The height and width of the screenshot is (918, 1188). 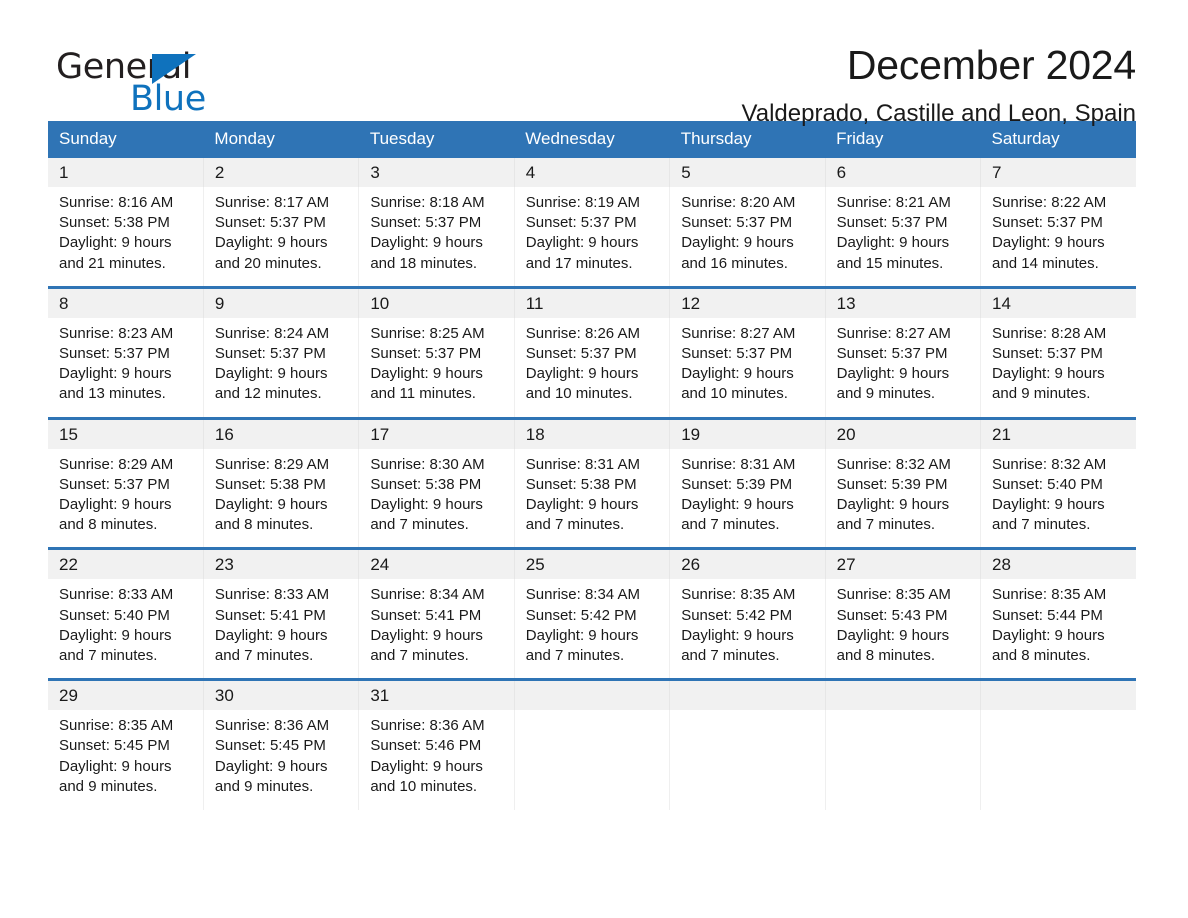 I want to click on sunrise-text: Sunrise: 8:34 AM, so click(x=582, y=595).